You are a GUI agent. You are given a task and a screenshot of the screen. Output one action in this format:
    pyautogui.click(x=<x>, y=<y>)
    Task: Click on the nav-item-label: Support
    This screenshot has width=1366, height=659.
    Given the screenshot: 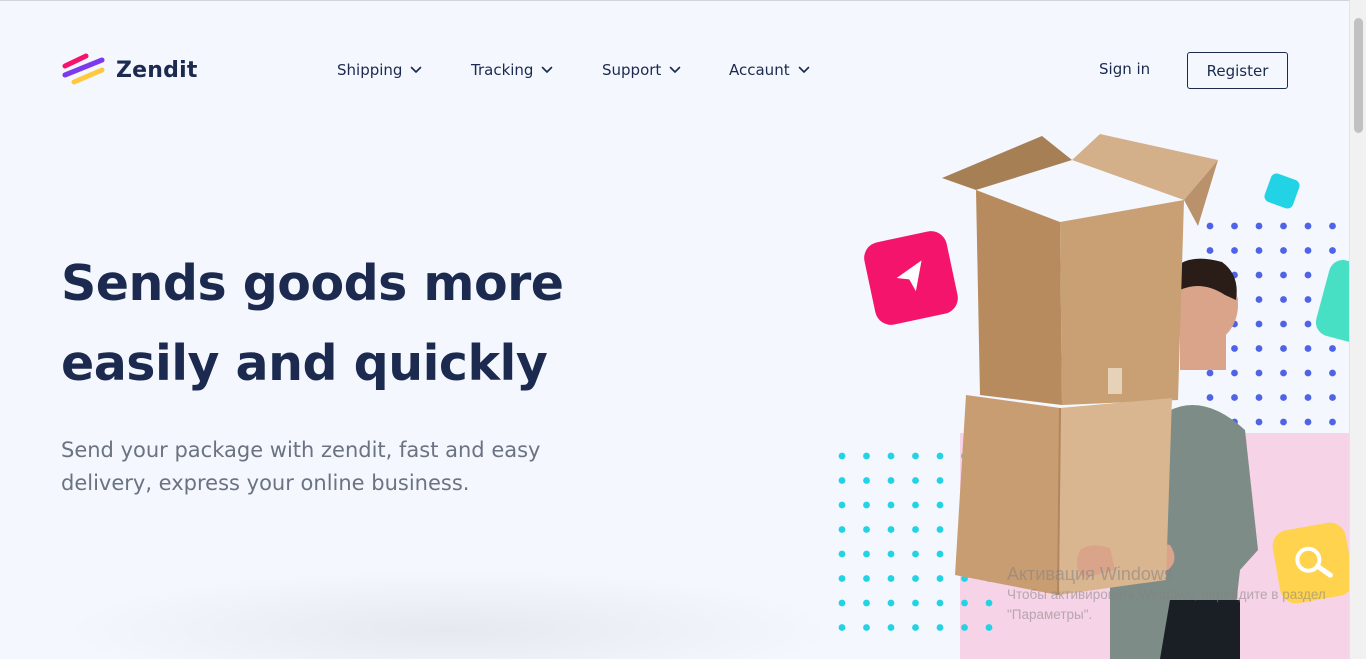 What is the action you would take?
    pyautogui.click(x=632, y=70)
    